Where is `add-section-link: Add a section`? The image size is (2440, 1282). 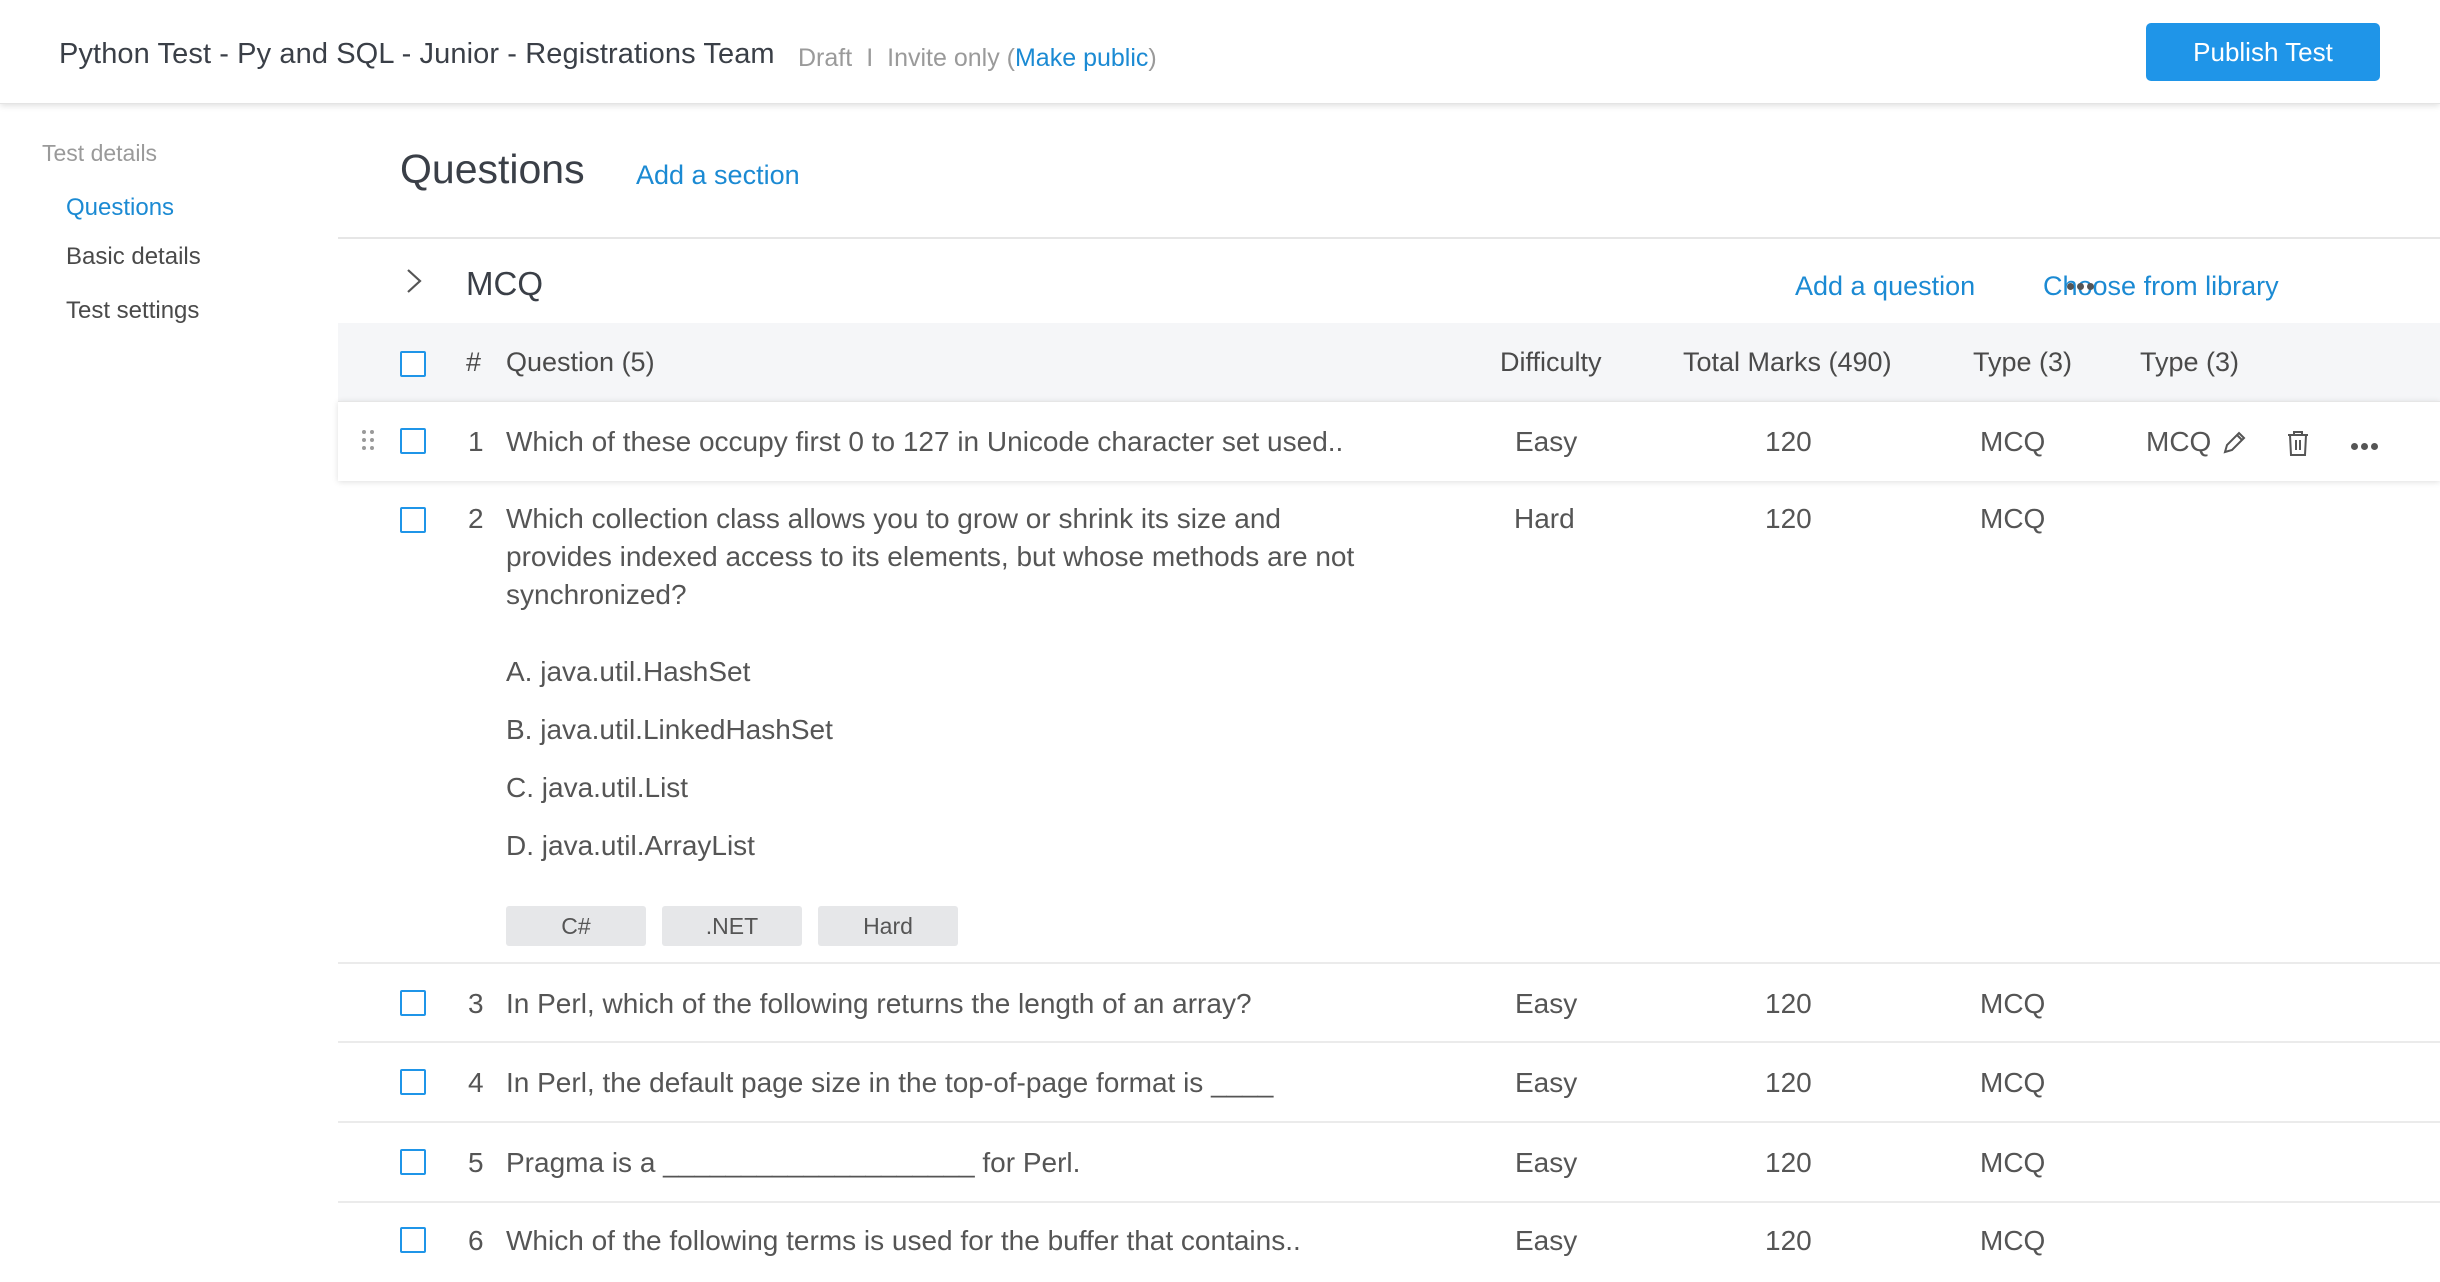
add-section-link: Add a section is located at coordinates (718, 175).